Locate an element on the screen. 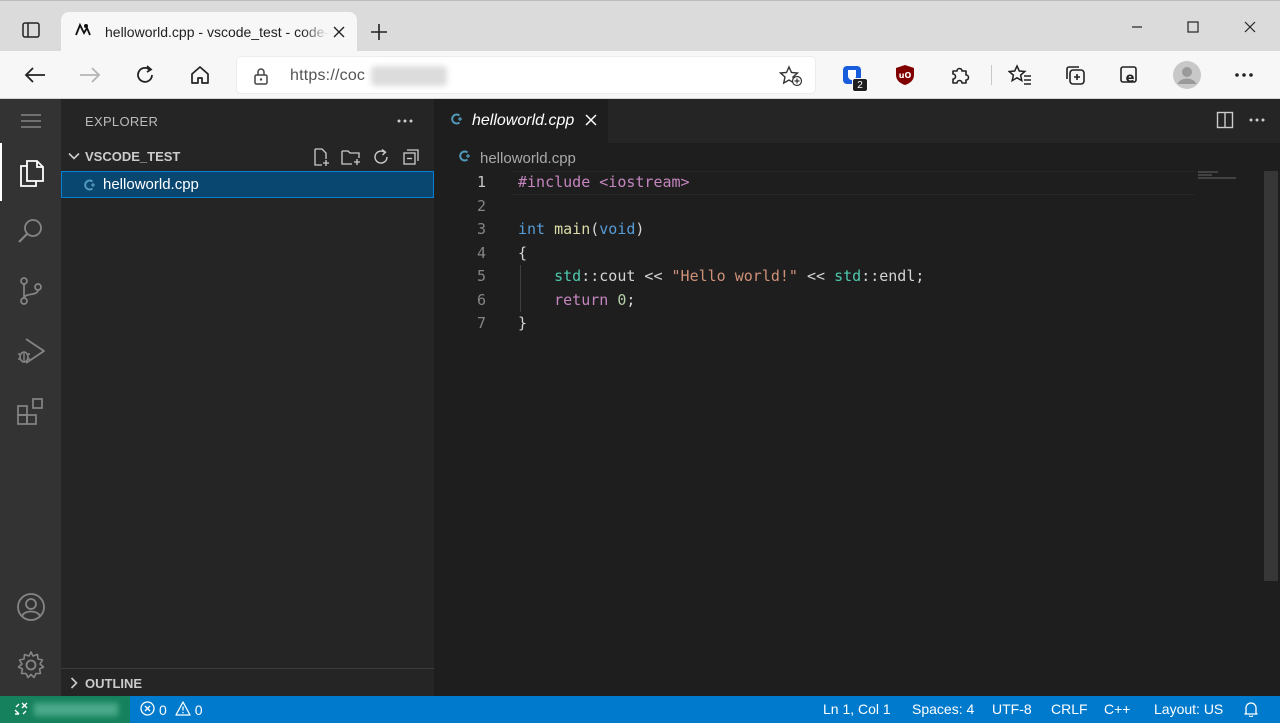  back-icon is located at coordinates (35, 75).